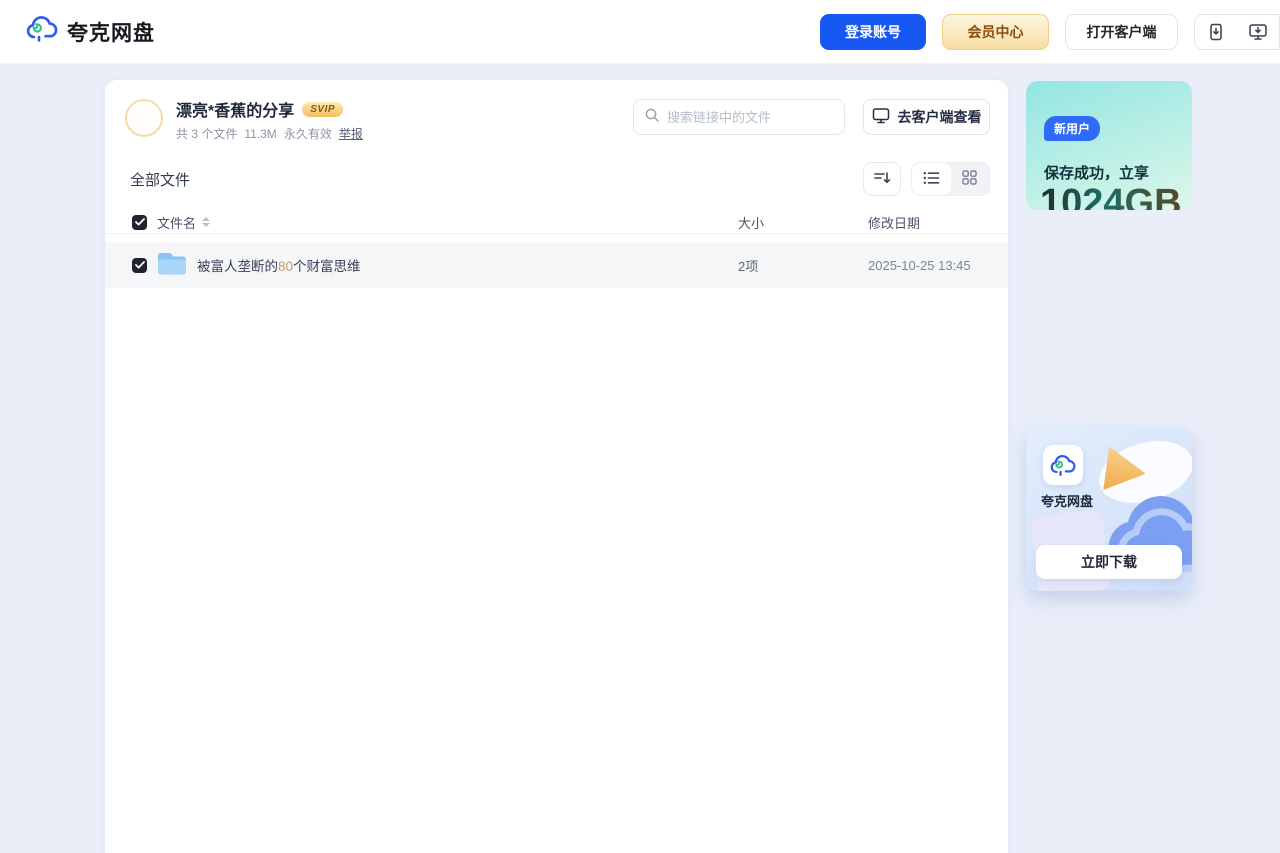 This screenshot has width=1280, height=853. I want to click on table-header: 文件名 大小 修改日期, so click(556, 222).